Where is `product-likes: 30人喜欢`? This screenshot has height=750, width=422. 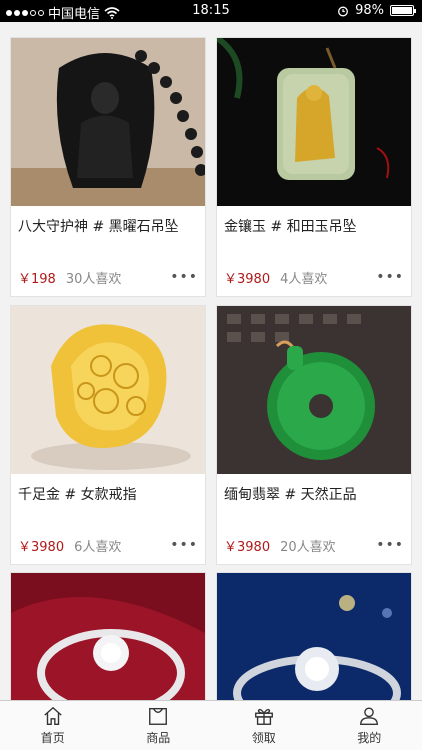
product-likes: 30人喜欢 is located at coordinates (93, 279).